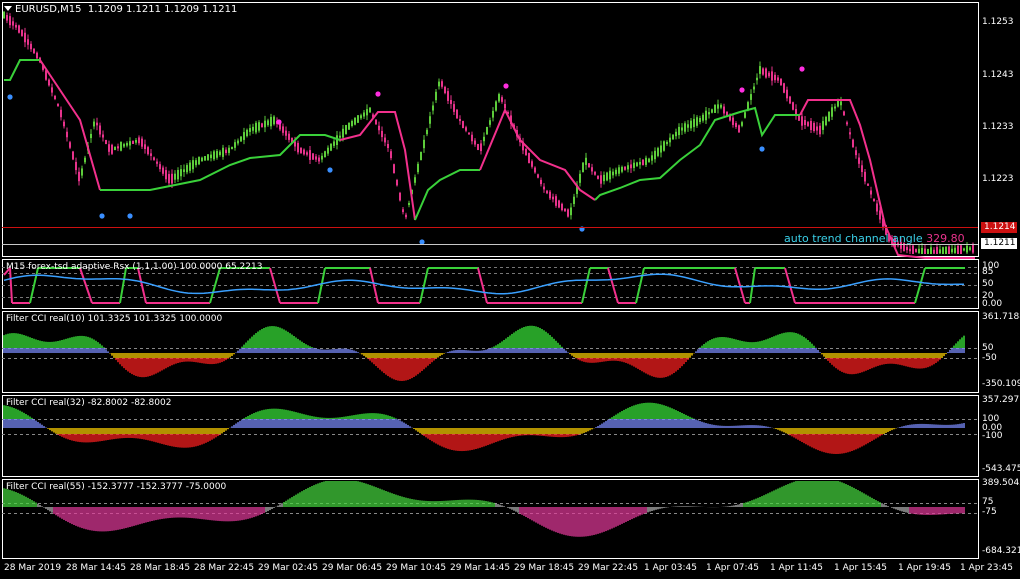 This screenshot has height=579, width=1020. What do you see at coordinates (988, 284) in the screenshot?
I see `rsx-axis-label: 50` at bounding box center [988, 284].